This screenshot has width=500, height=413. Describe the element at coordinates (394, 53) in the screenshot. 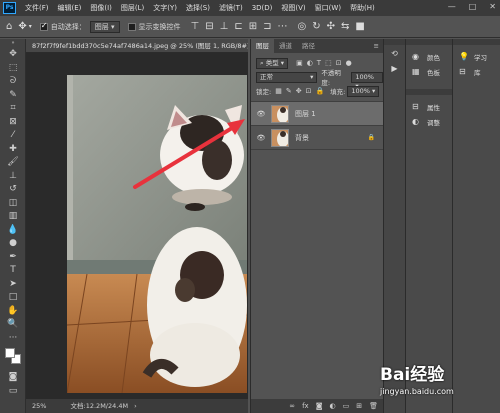

I see `history-icon: ⟲` at that location.